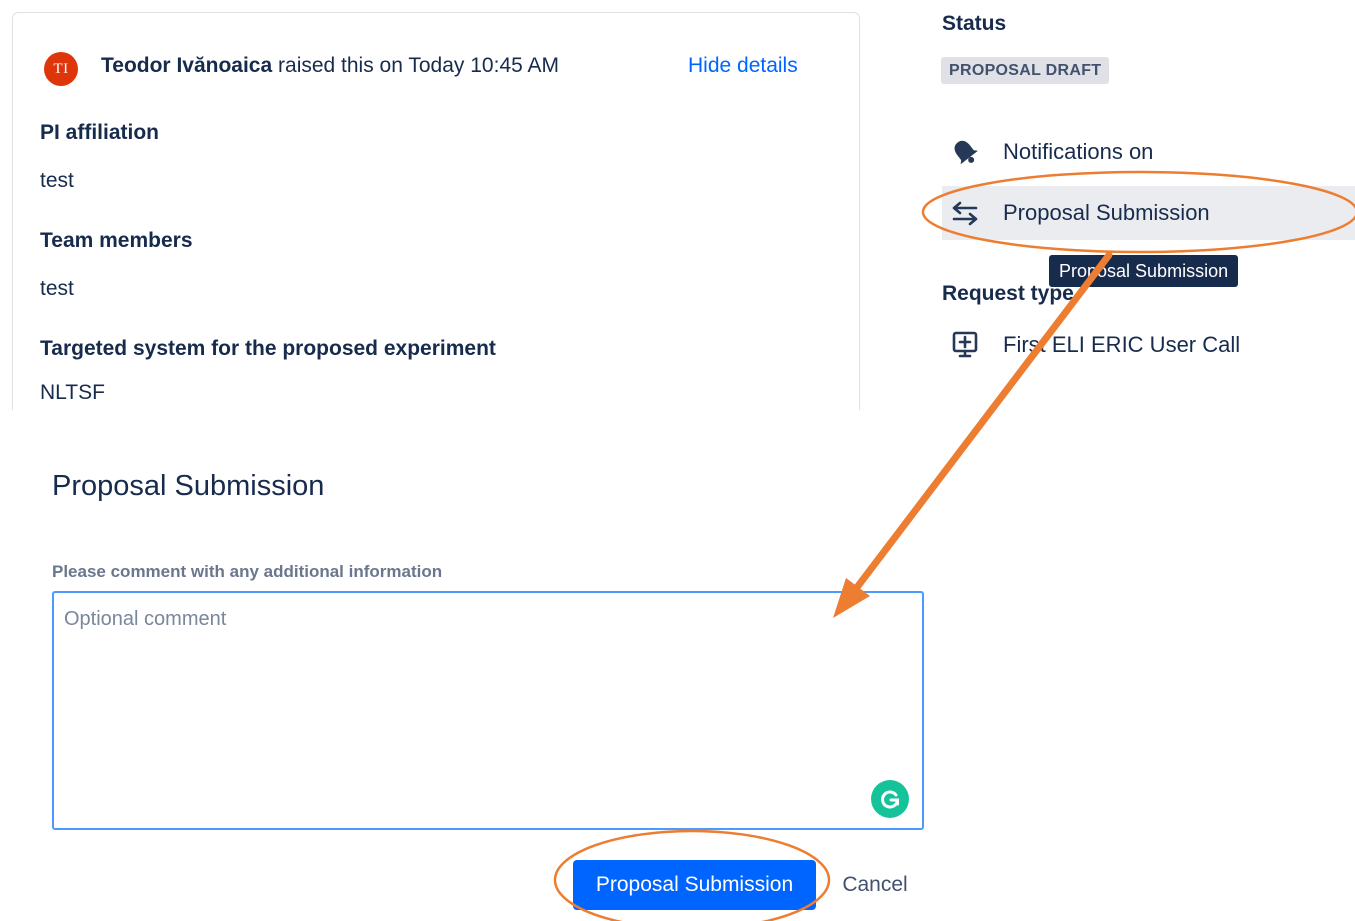 This screenshot has height=921, width=1355. What do you see at coordinates (1106, 212) in the screenshot?
I see `transition-label: Proposal Submission` at bounding box center [1106, 212].